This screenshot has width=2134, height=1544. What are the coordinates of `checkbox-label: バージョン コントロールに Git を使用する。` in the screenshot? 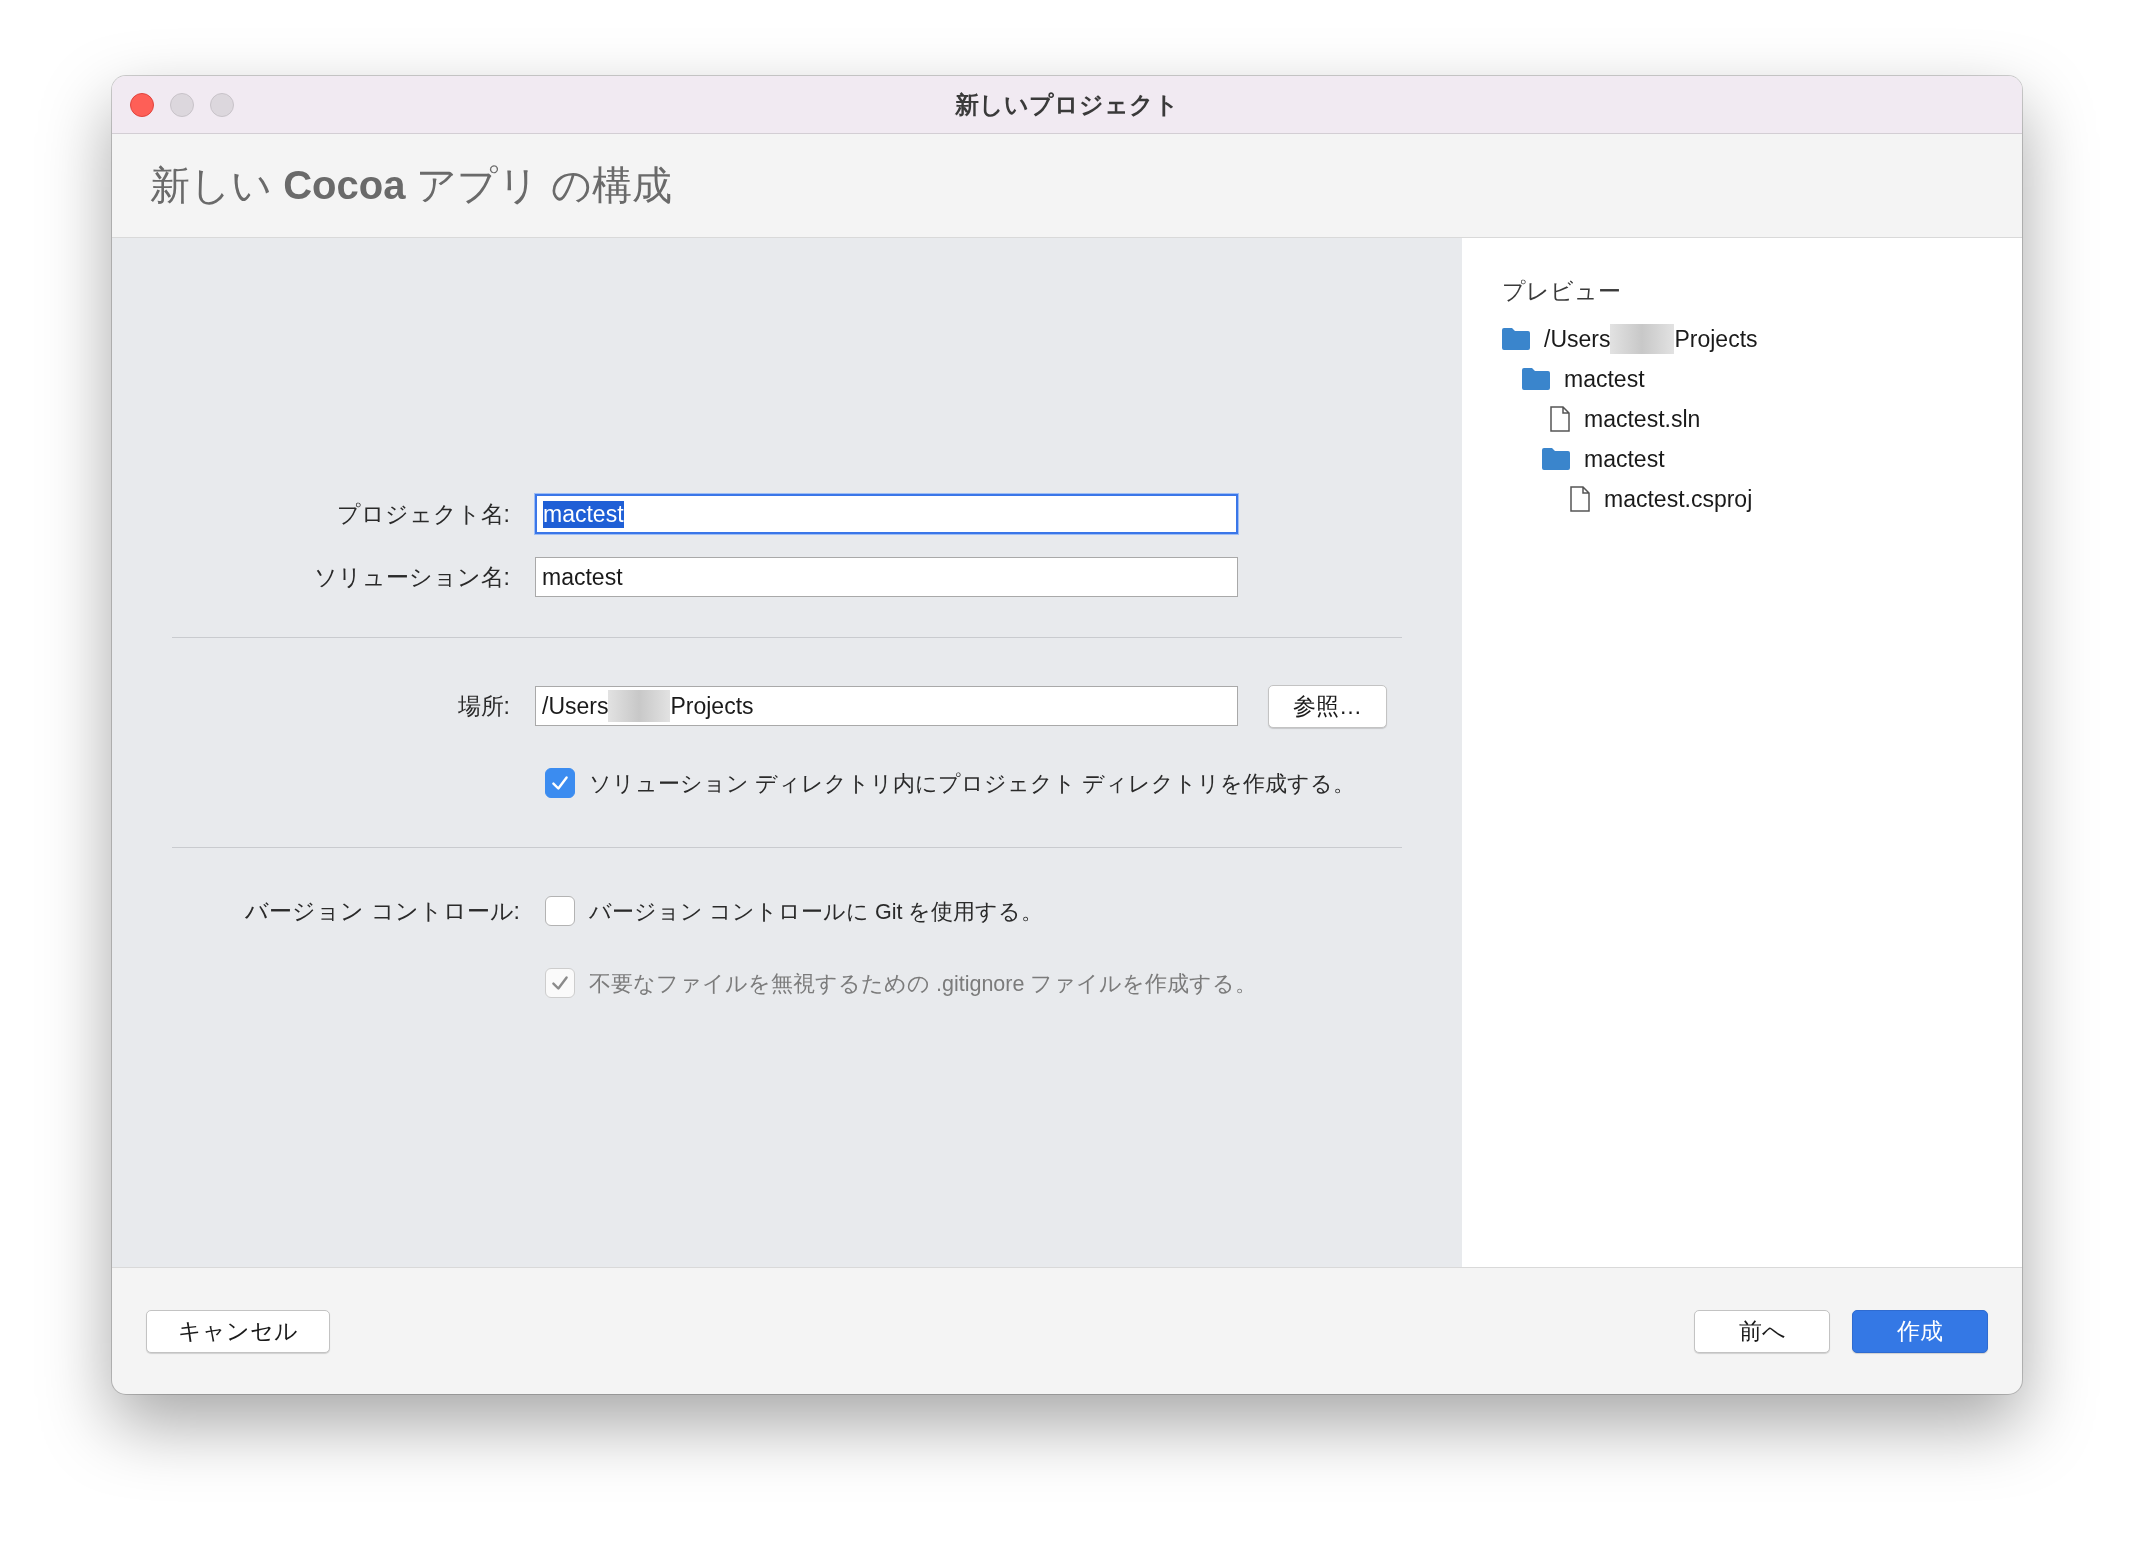 It's located at (816, 912).